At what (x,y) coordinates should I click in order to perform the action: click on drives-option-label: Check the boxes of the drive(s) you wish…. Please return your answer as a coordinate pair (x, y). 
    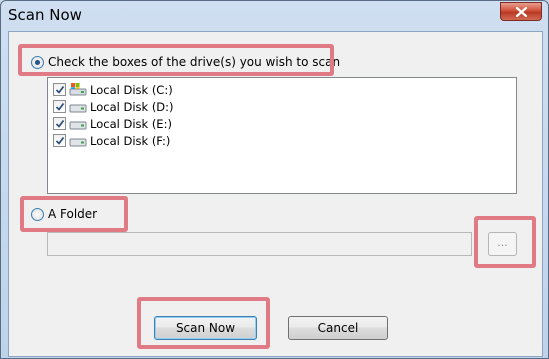
    Looking at the image, I should click on (194, 62).